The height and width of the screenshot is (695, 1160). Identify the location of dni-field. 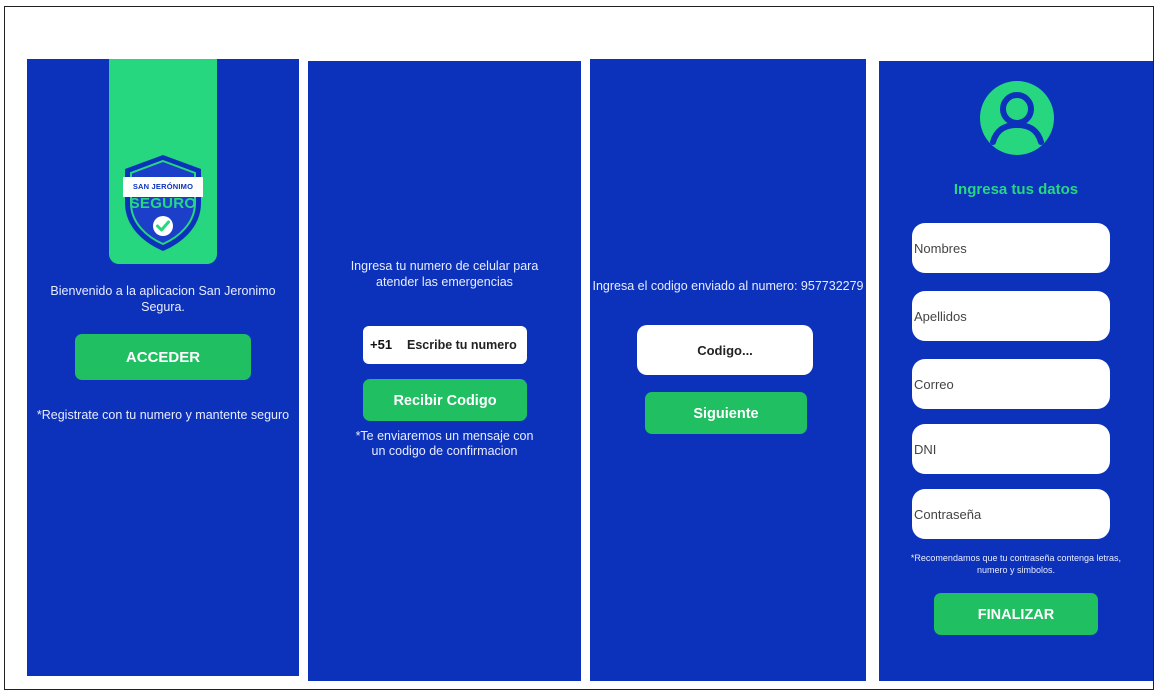
(1011, 449).